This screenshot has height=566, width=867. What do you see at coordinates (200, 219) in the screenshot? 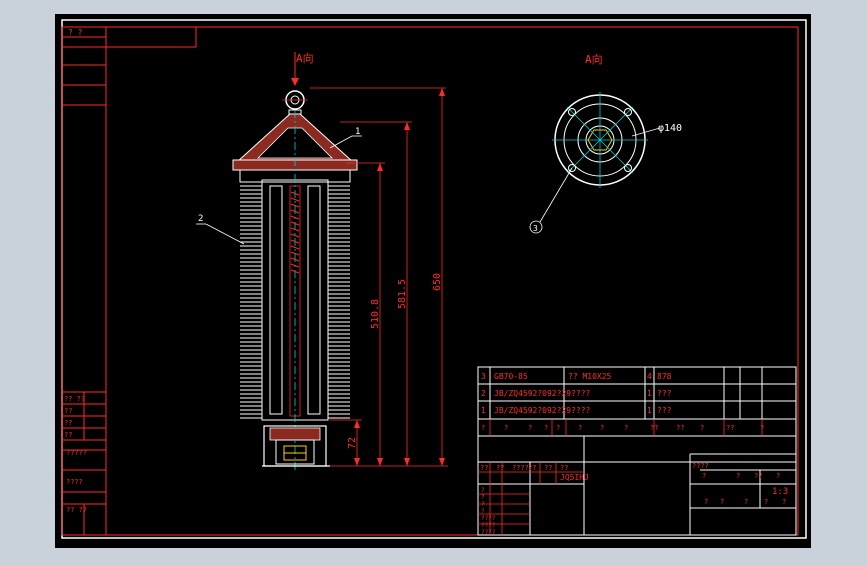
I see `leader-label-2: 2` at bounding box center [200, 219].